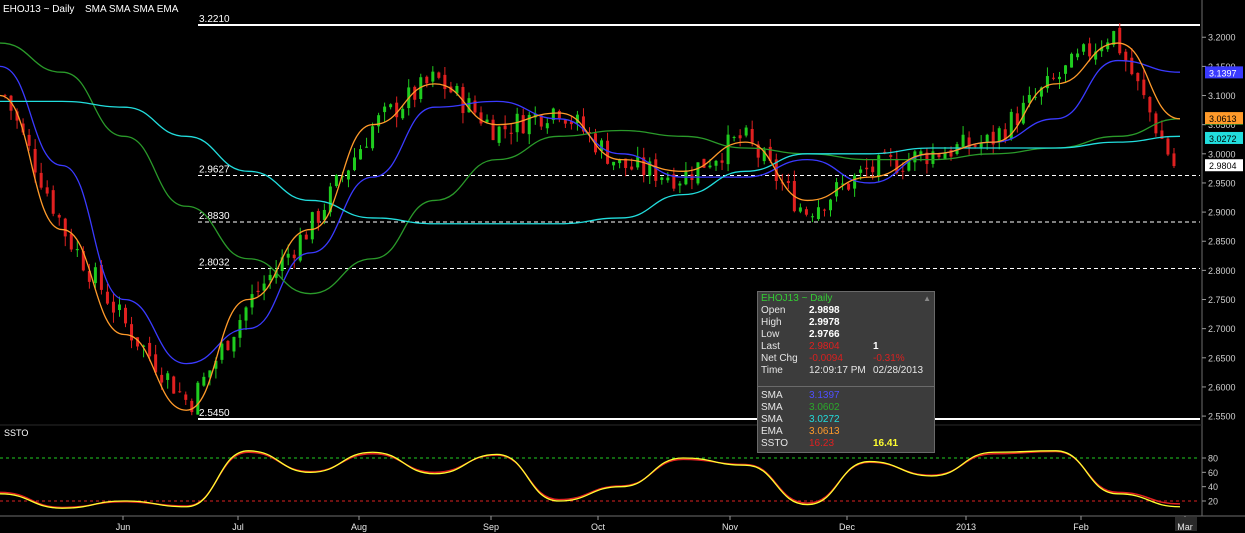 This screenshot has height=533, width=1245. I want to click on tooltip-value: -0.0094, so click(826, 358).